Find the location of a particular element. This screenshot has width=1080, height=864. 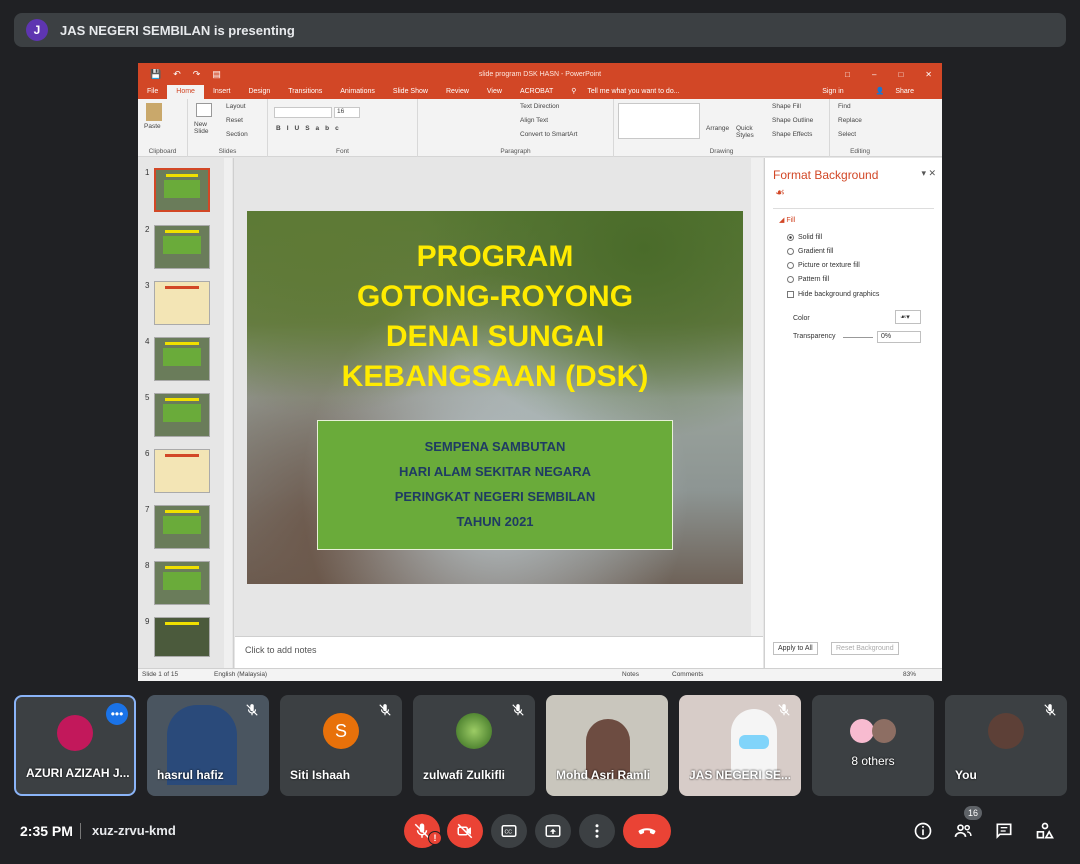

clipboard-group: Paste Clipboard is located at coordinates (163, 128).